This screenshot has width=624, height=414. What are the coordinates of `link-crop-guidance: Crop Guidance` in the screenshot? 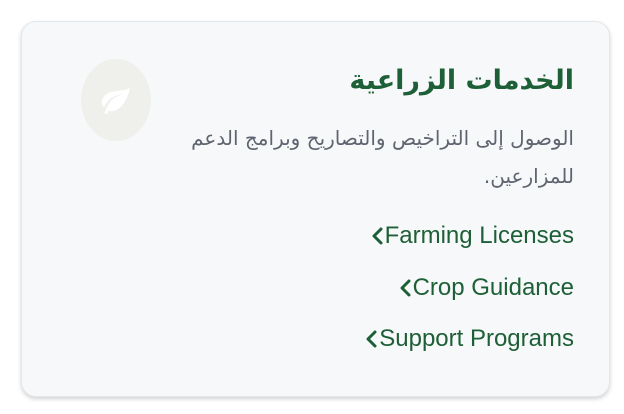 It's located at (469, 288).